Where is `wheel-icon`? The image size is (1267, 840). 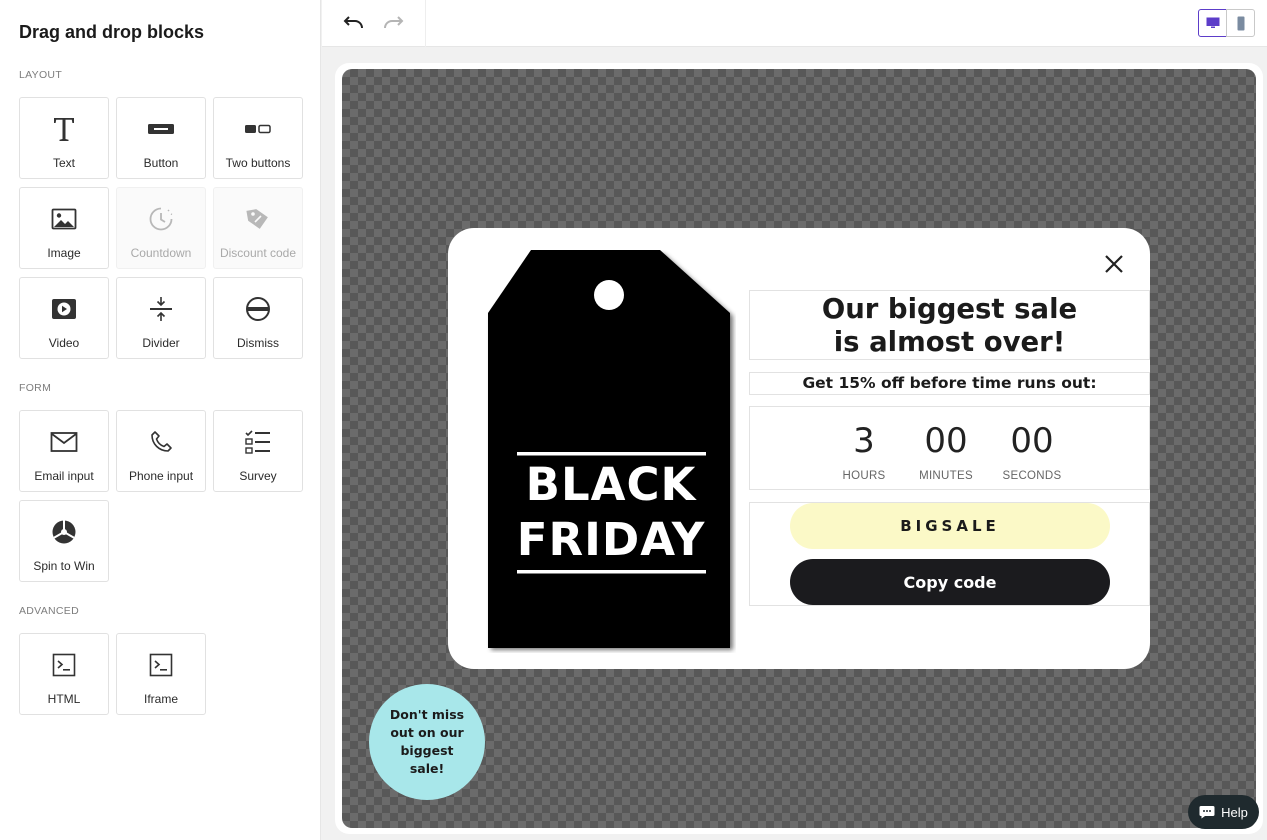 wheel-icon is located at coordinates (64, 532).